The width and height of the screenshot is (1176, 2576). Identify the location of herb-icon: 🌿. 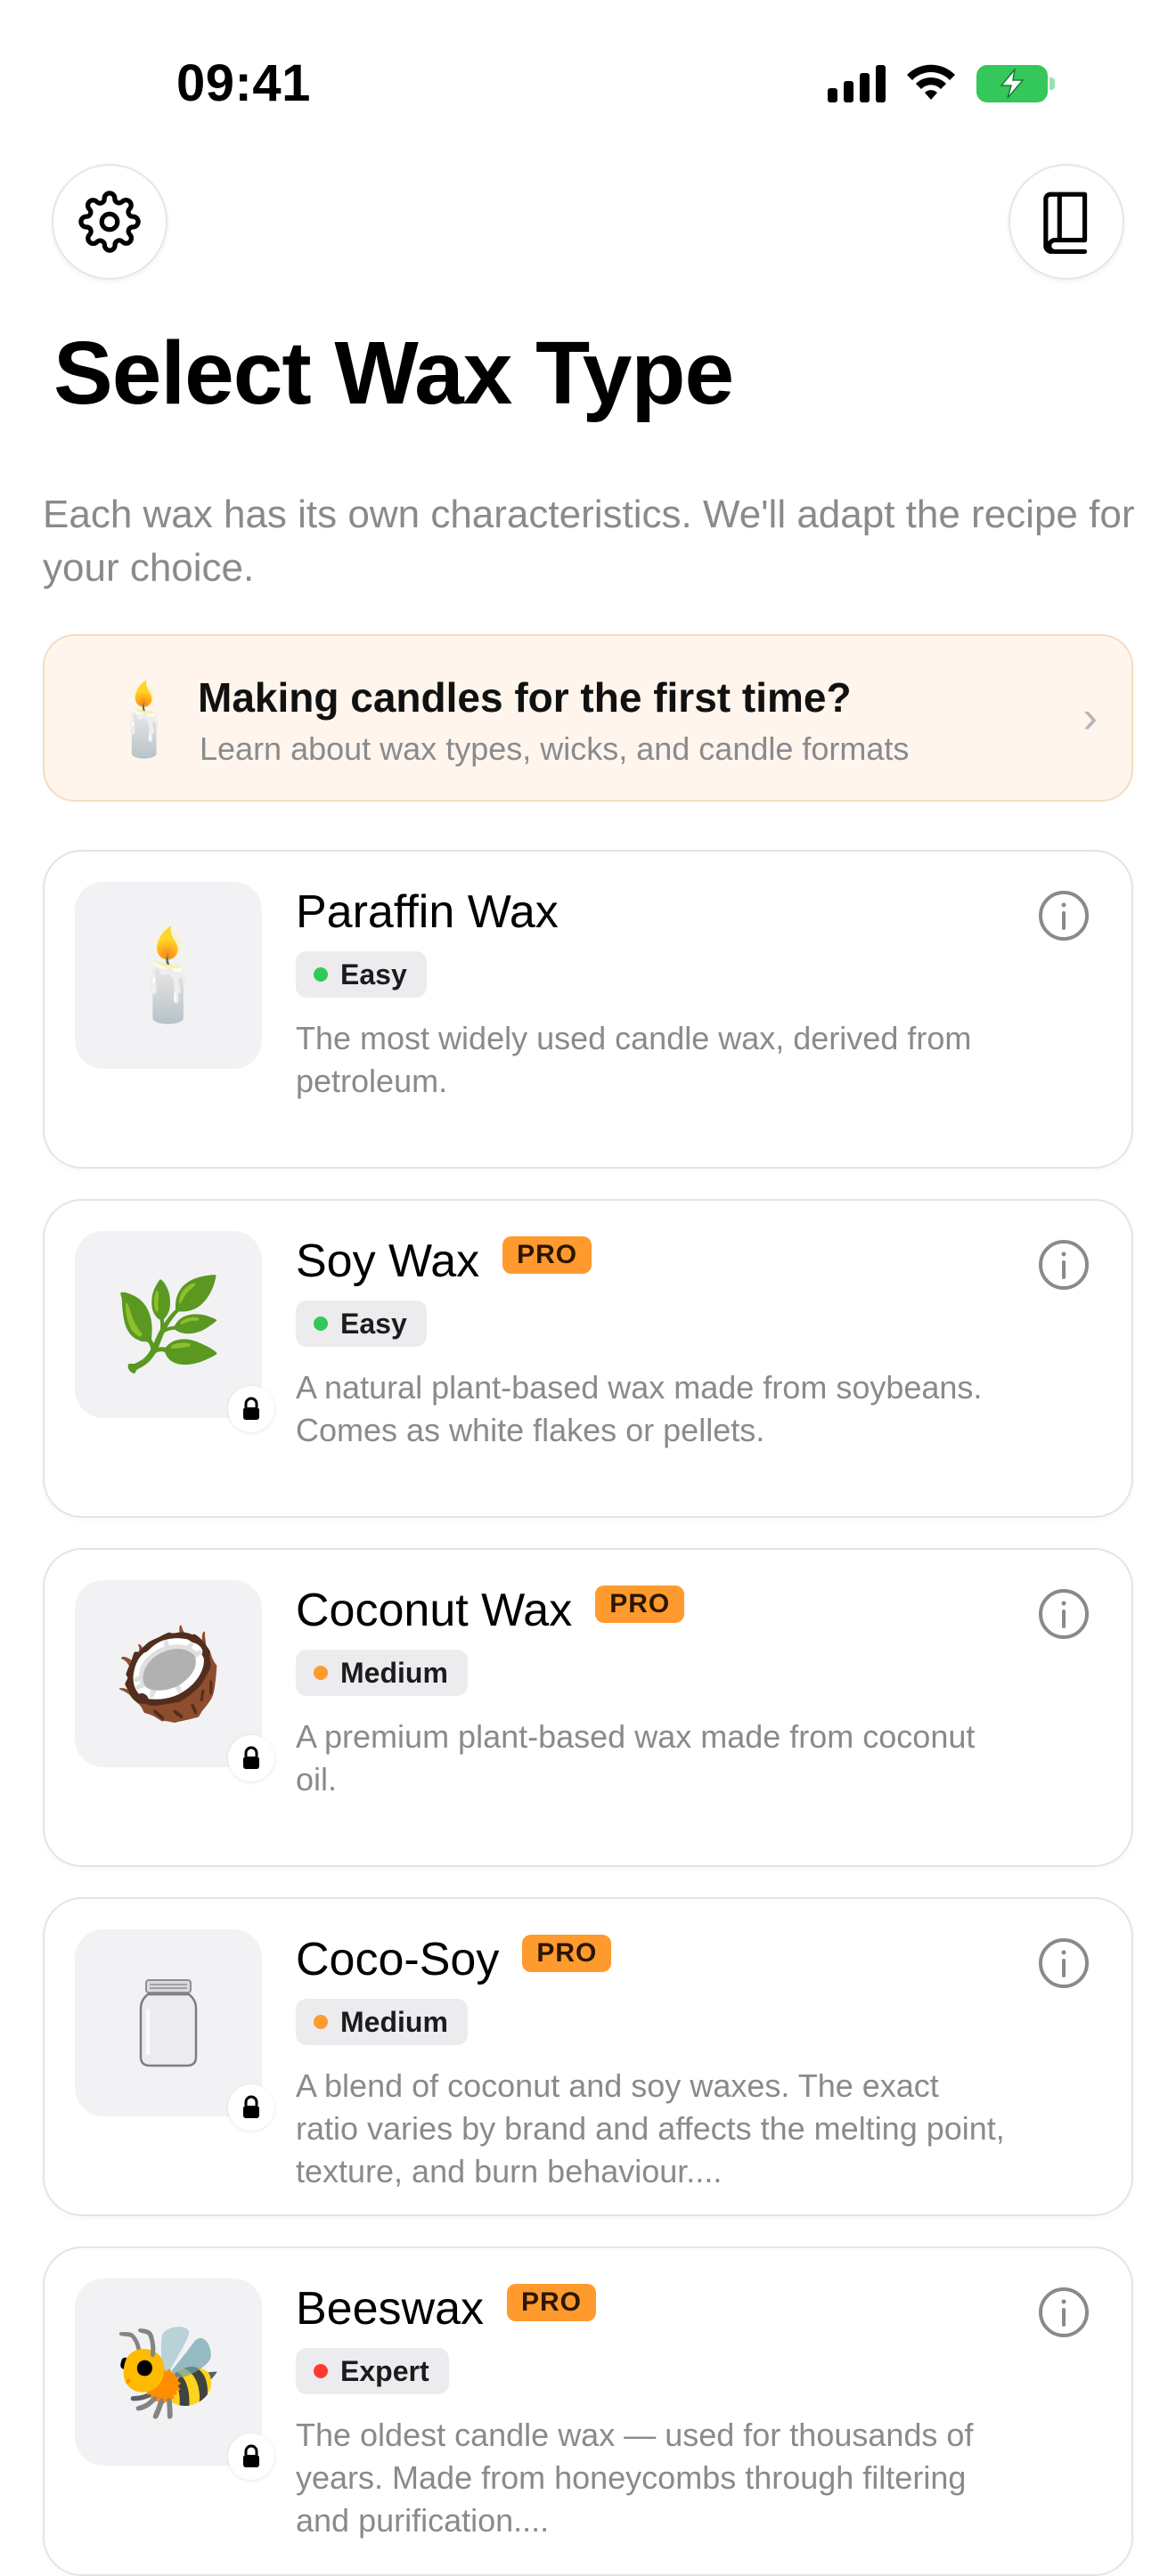
(168, 1325).